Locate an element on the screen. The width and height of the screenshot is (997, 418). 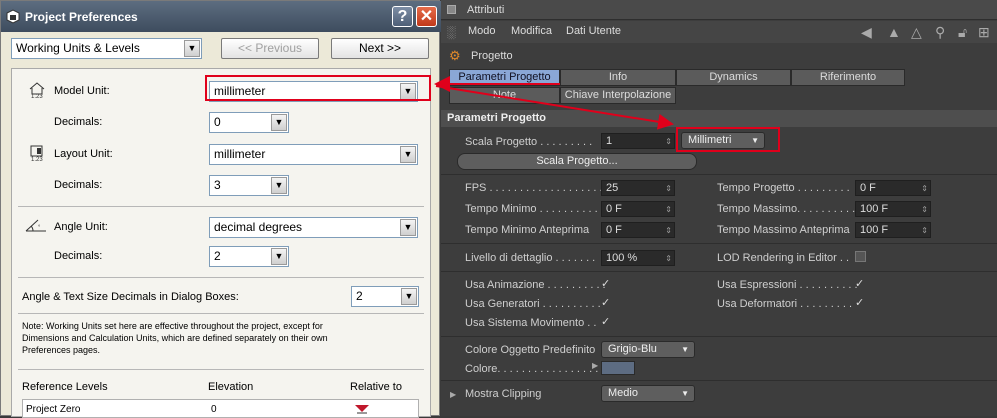
arrow-to-scala-unit is located at coordinates (554, 107).